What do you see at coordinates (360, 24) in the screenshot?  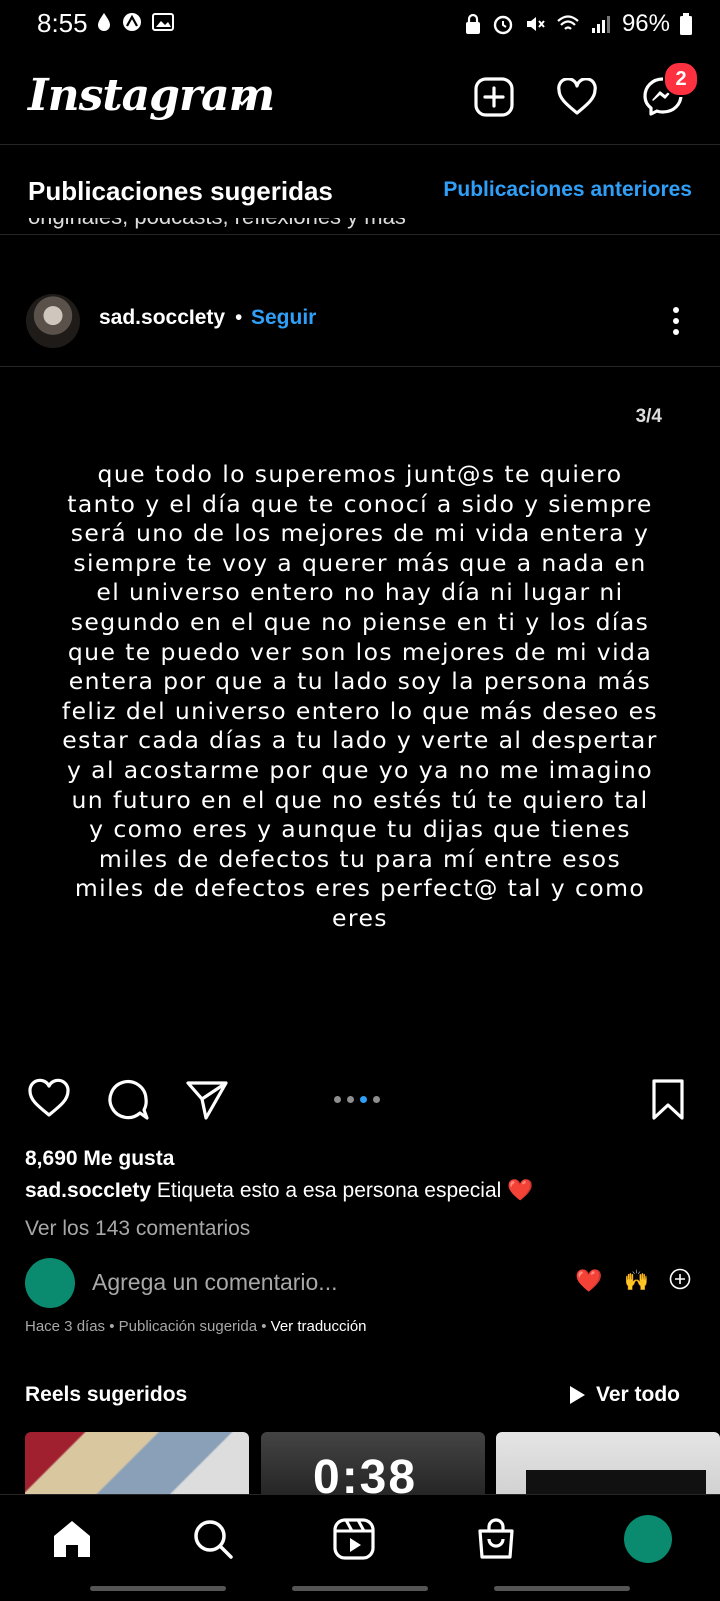 I see `status-bar: 8:55 96%` at bounding box center [360, 24].